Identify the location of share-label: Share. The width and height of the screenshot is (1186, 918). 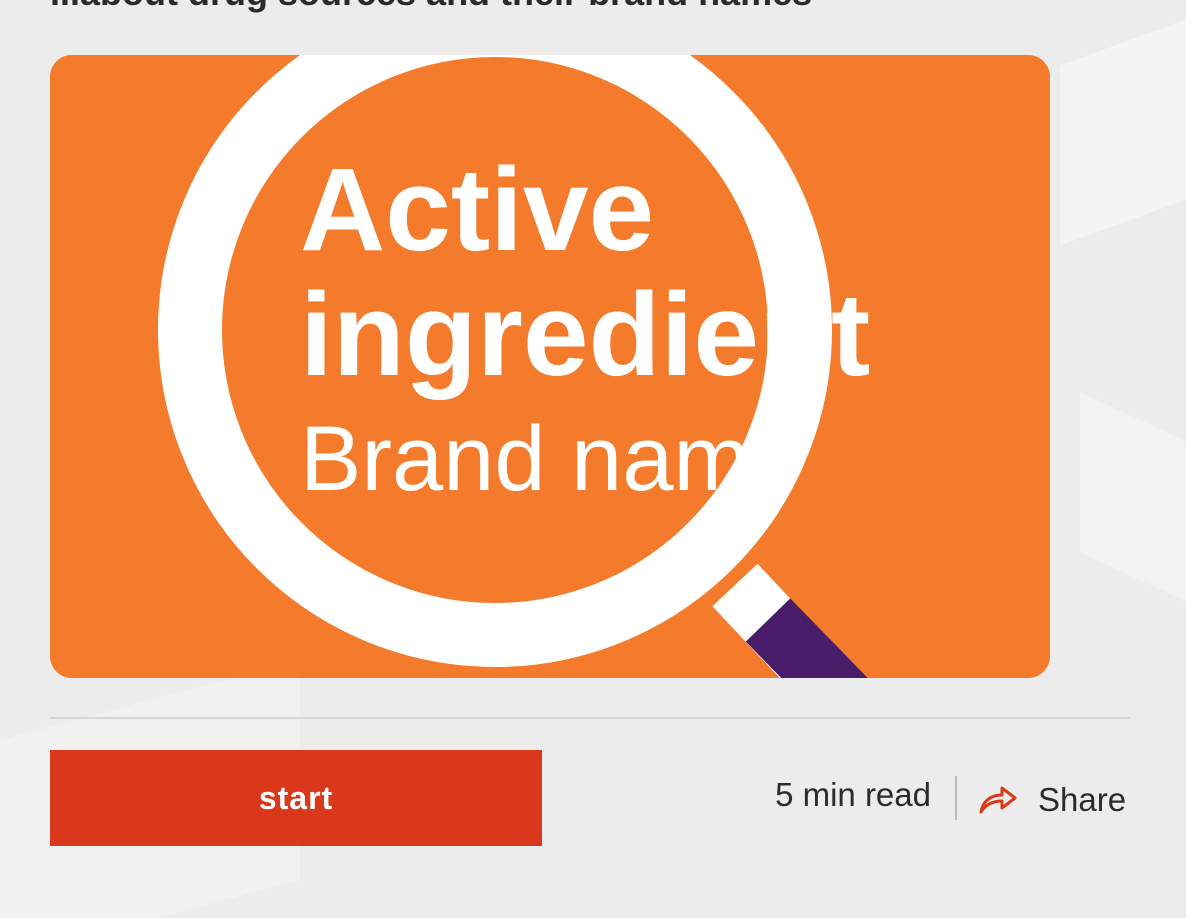
(1082, 799).